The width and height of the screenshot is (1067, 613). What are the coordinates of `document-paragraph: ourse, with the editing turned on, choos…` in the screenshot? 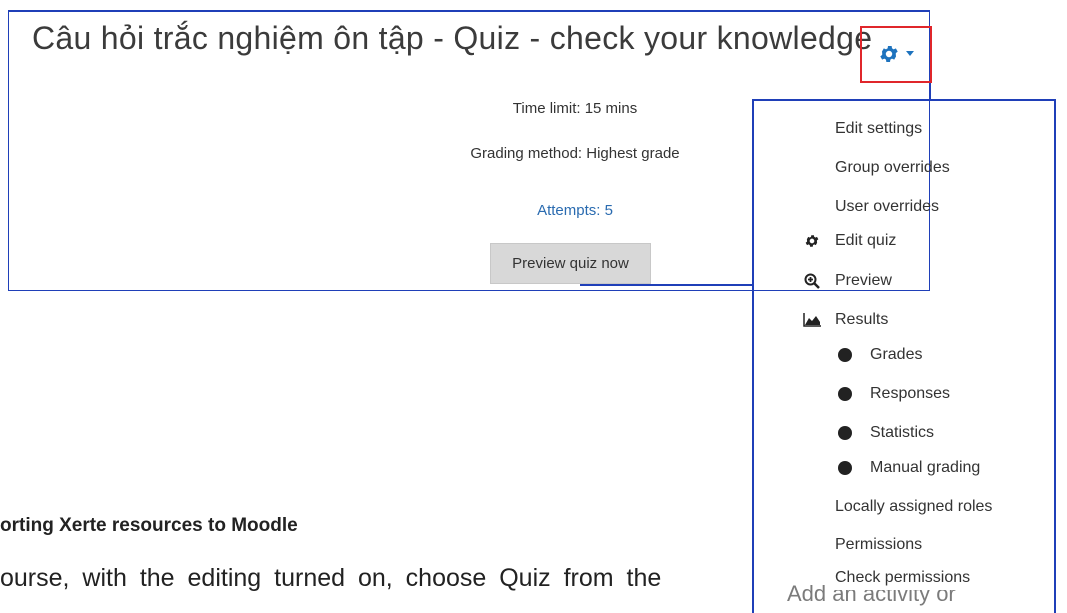 It's located at (331, 578).